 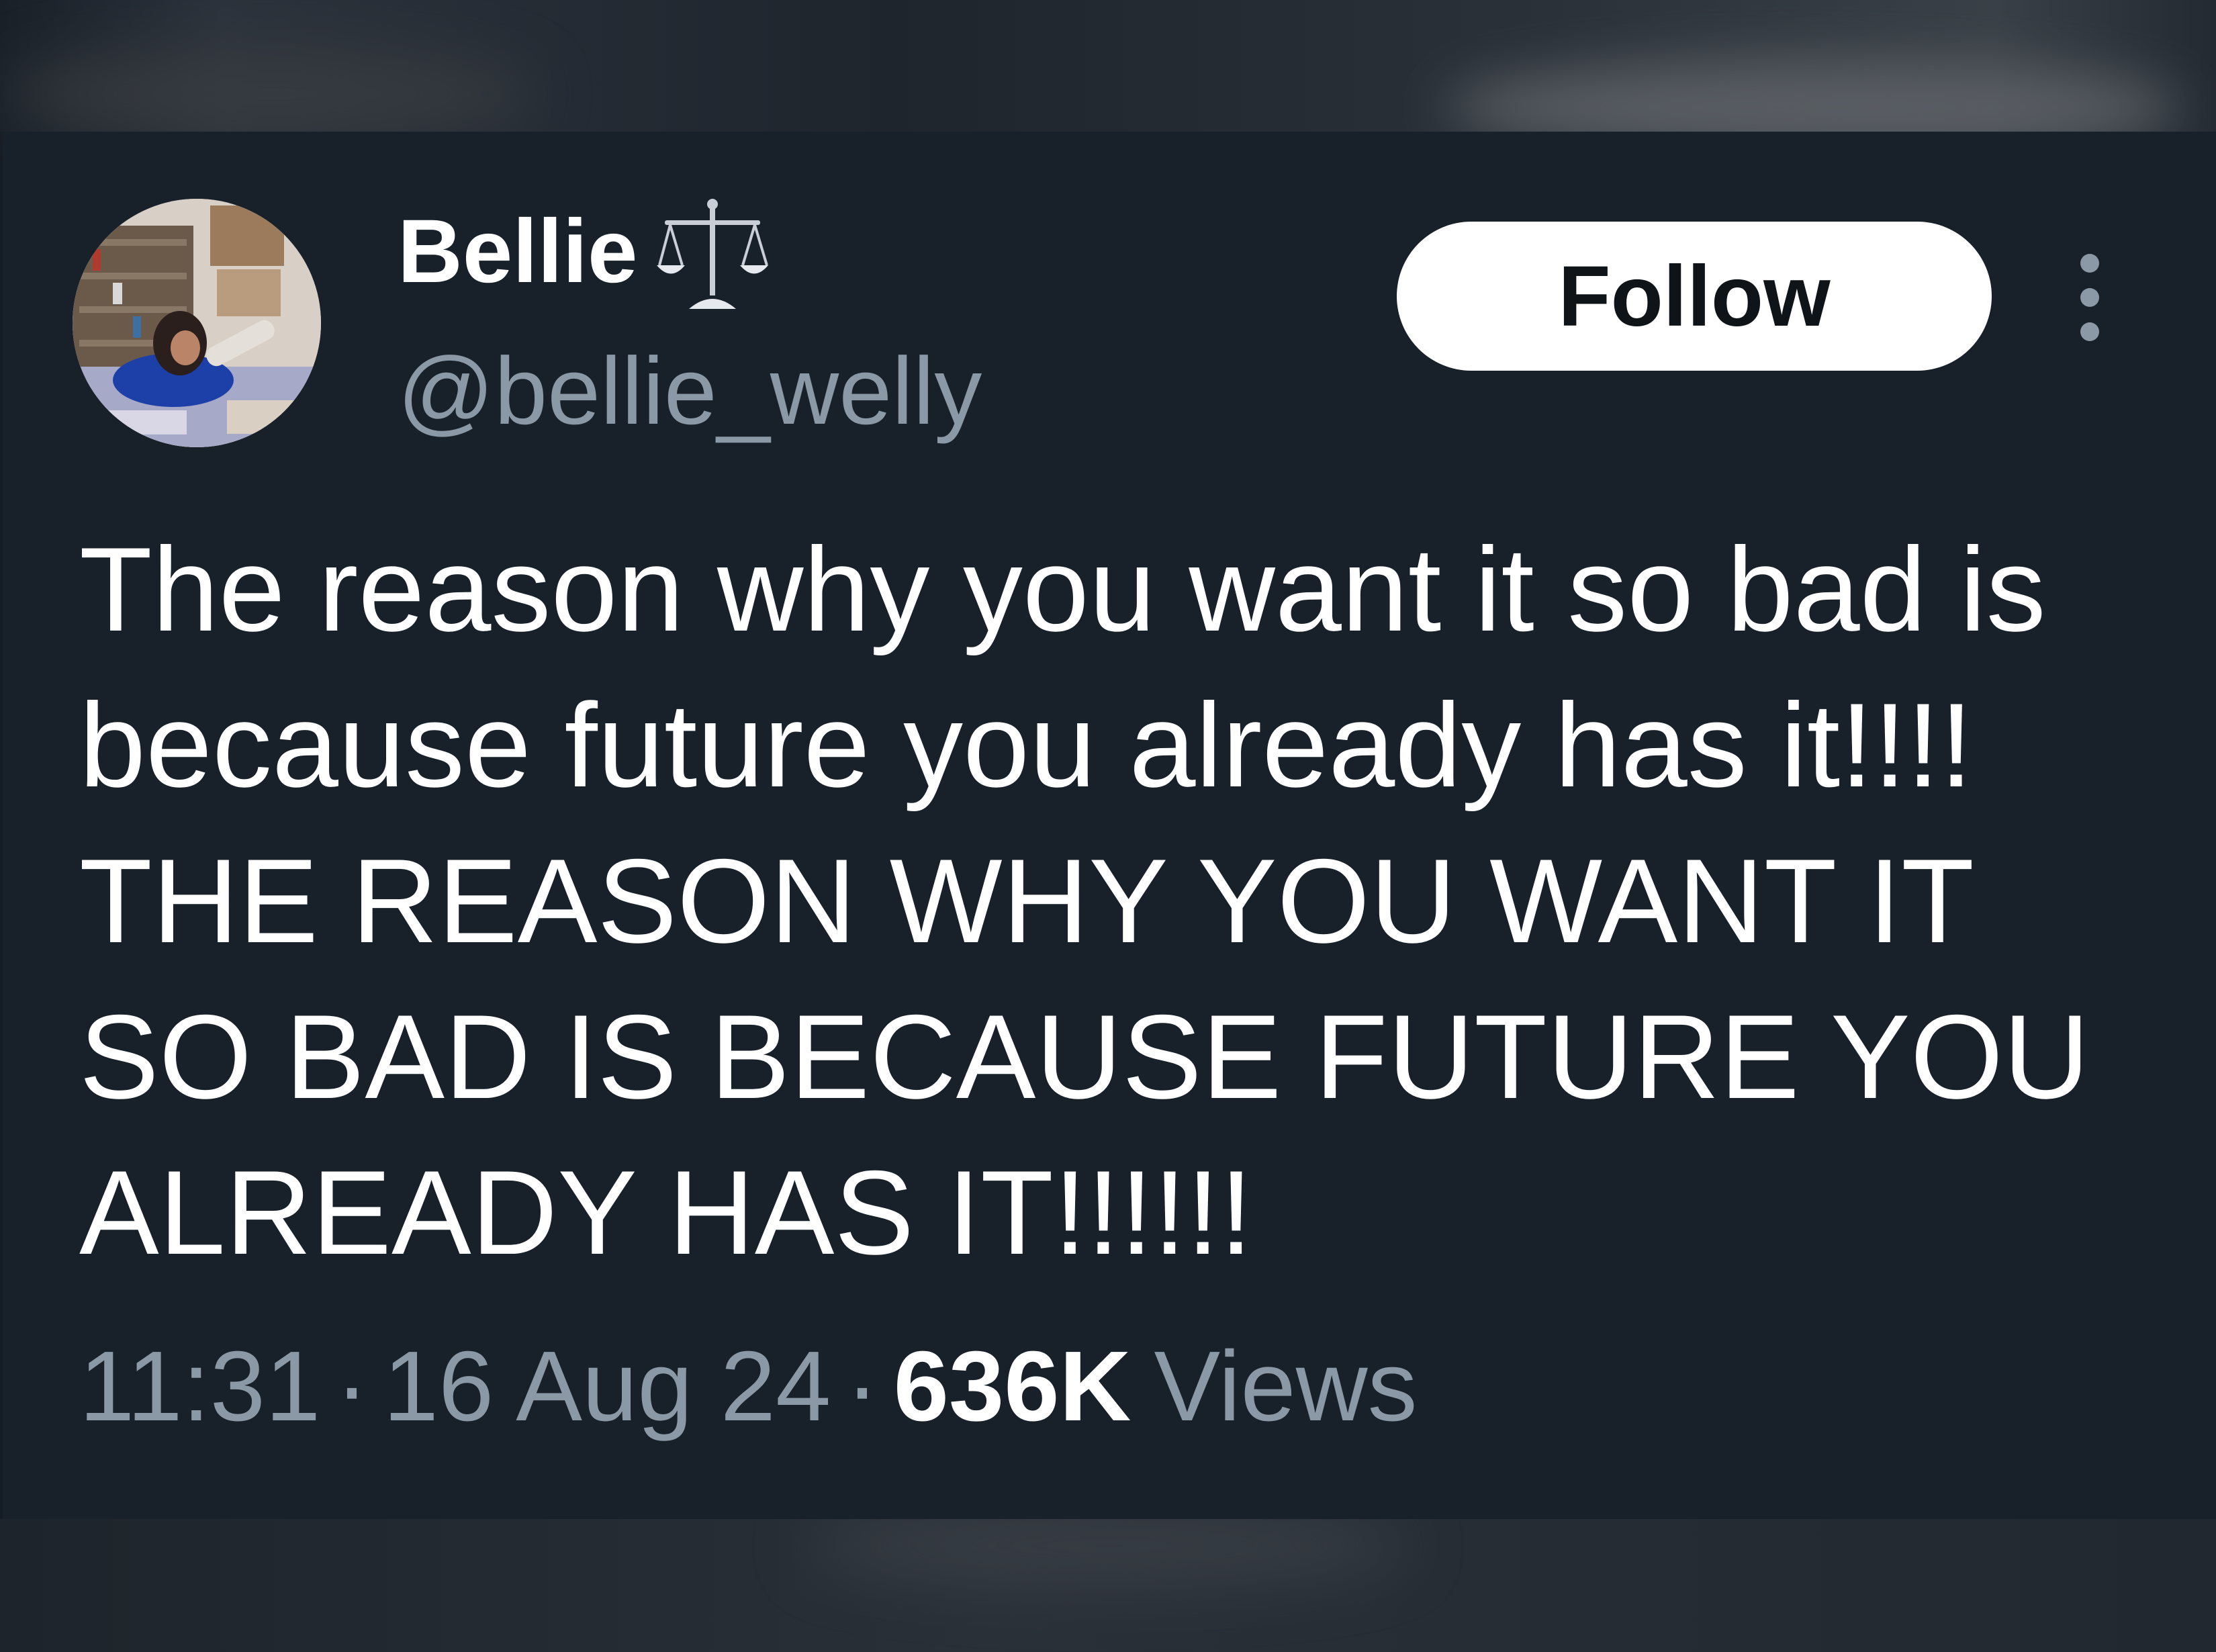 I want to click on tweet-meta: 11:31 · 16 Aug 24 · 636K Views, so click(x=749, y=1387).